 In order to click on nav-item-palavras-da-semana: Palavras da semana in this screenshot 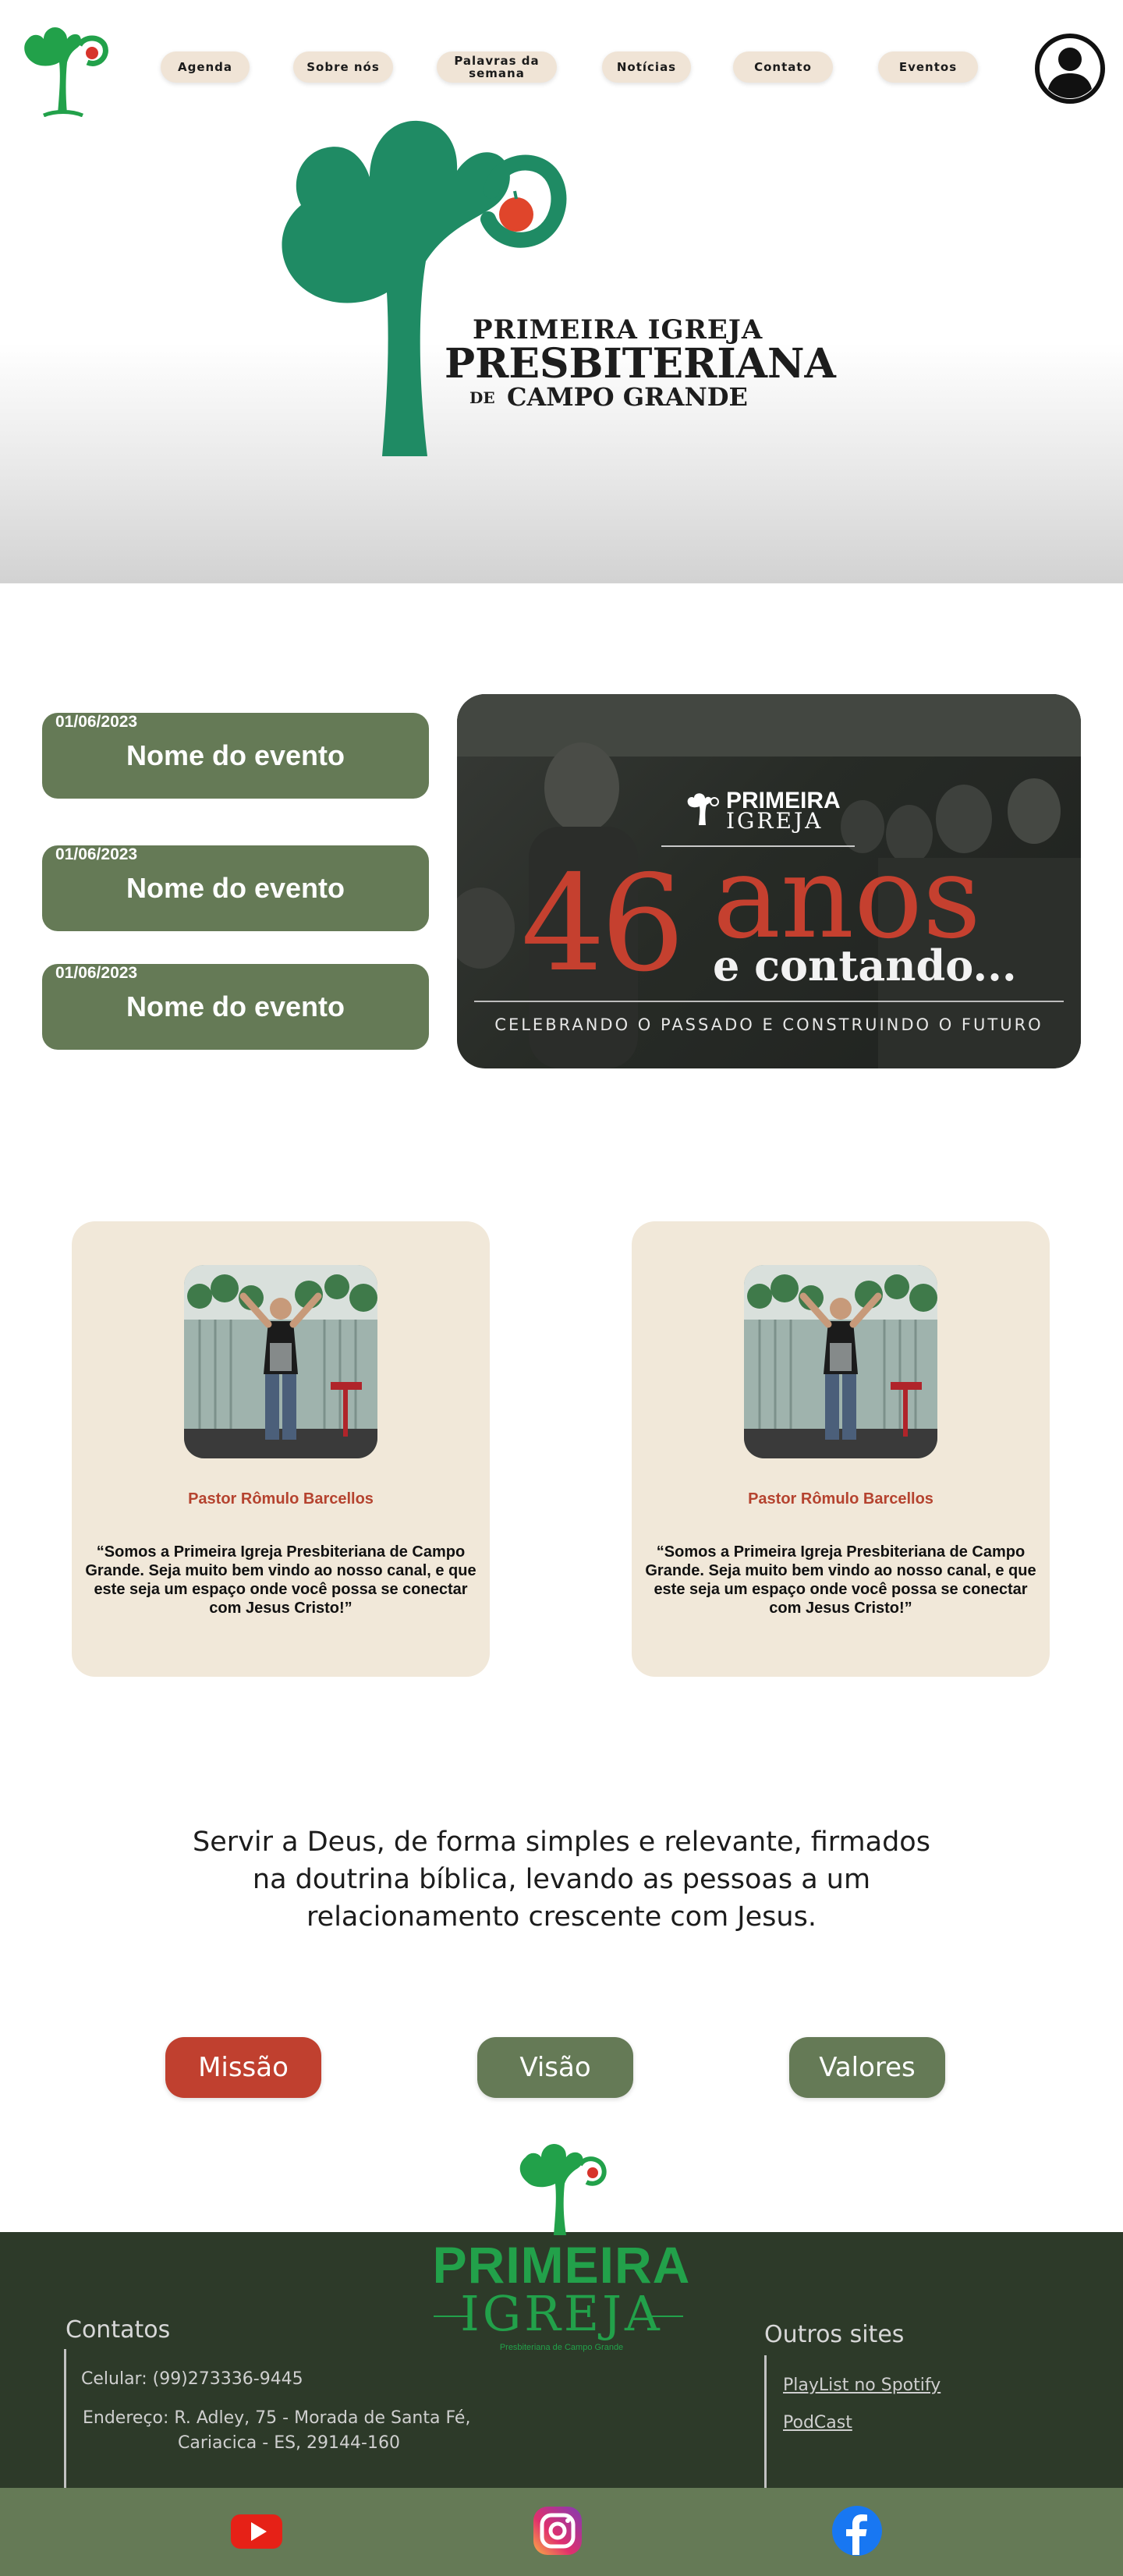, I will do `click(497, 67)`.